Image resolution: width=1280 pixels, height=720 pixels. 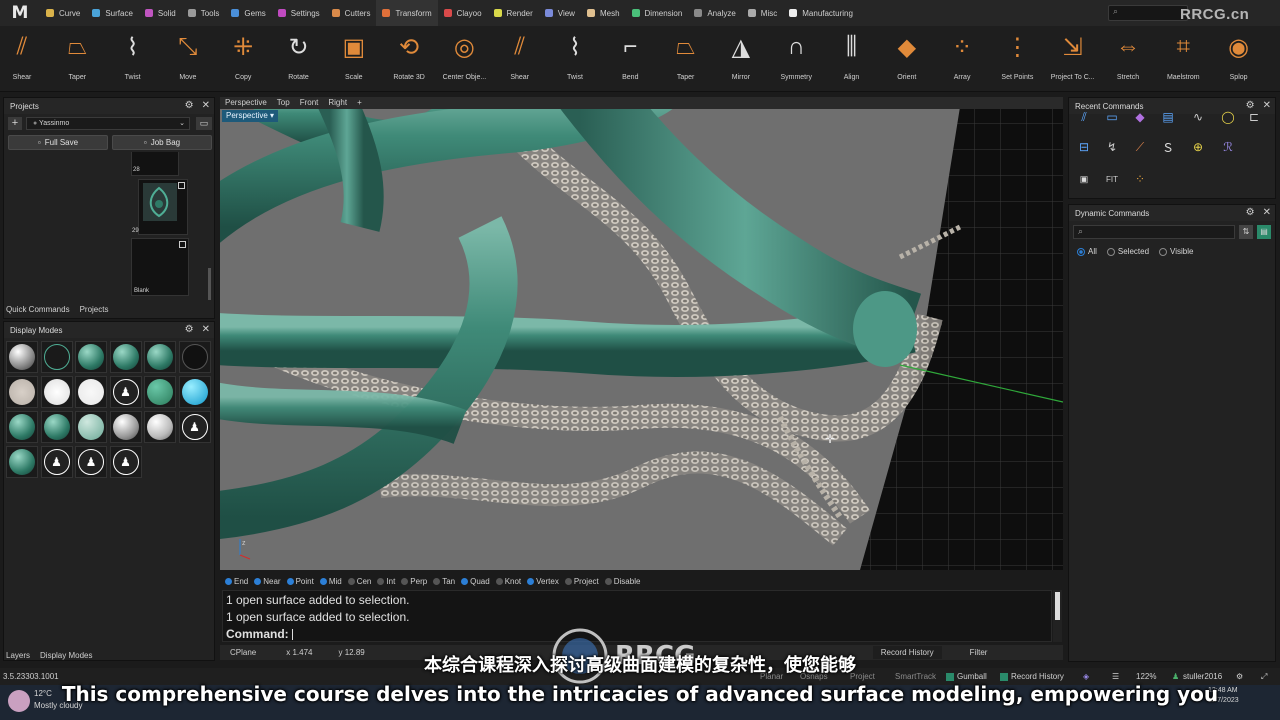 What do you see at coordinates (741, 60) in the screenshot?
I see `tool-mirror: ◮ Mirror` at bounding box center [741, 60].